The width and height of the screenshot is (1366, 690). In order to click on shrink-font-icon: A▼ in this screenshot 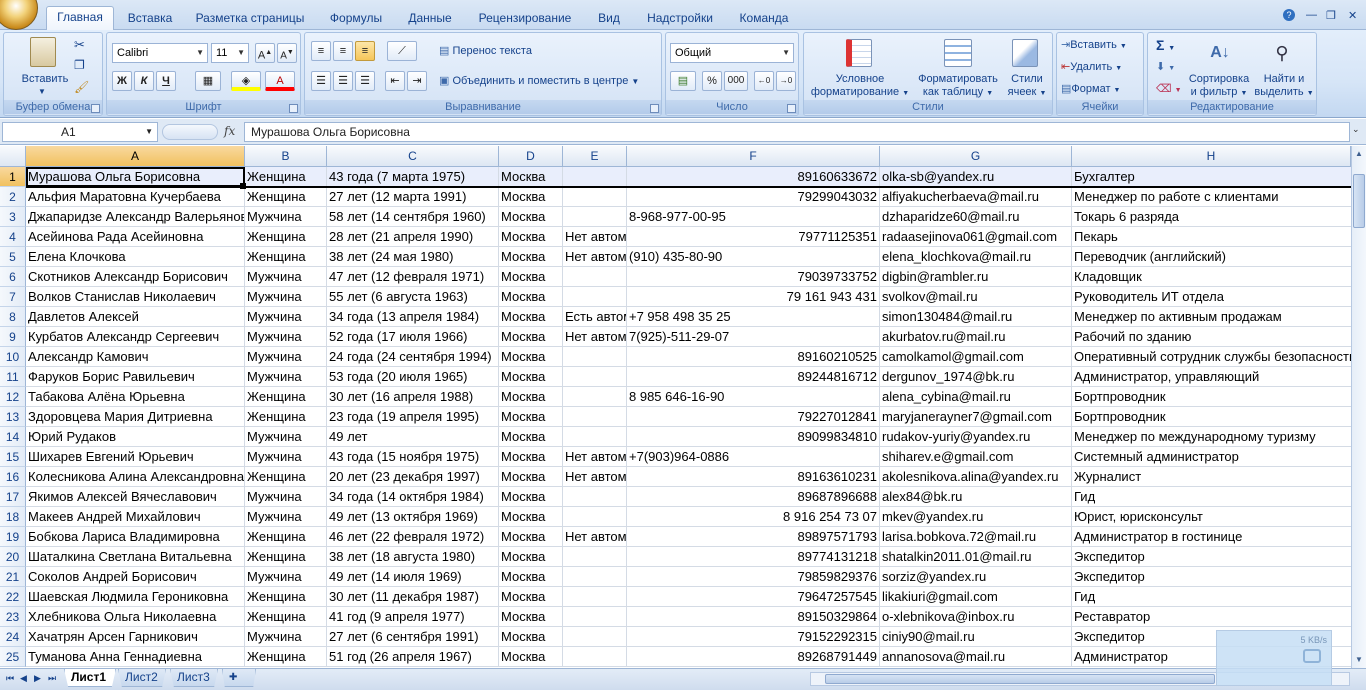, I will do `click(287, 53)`.